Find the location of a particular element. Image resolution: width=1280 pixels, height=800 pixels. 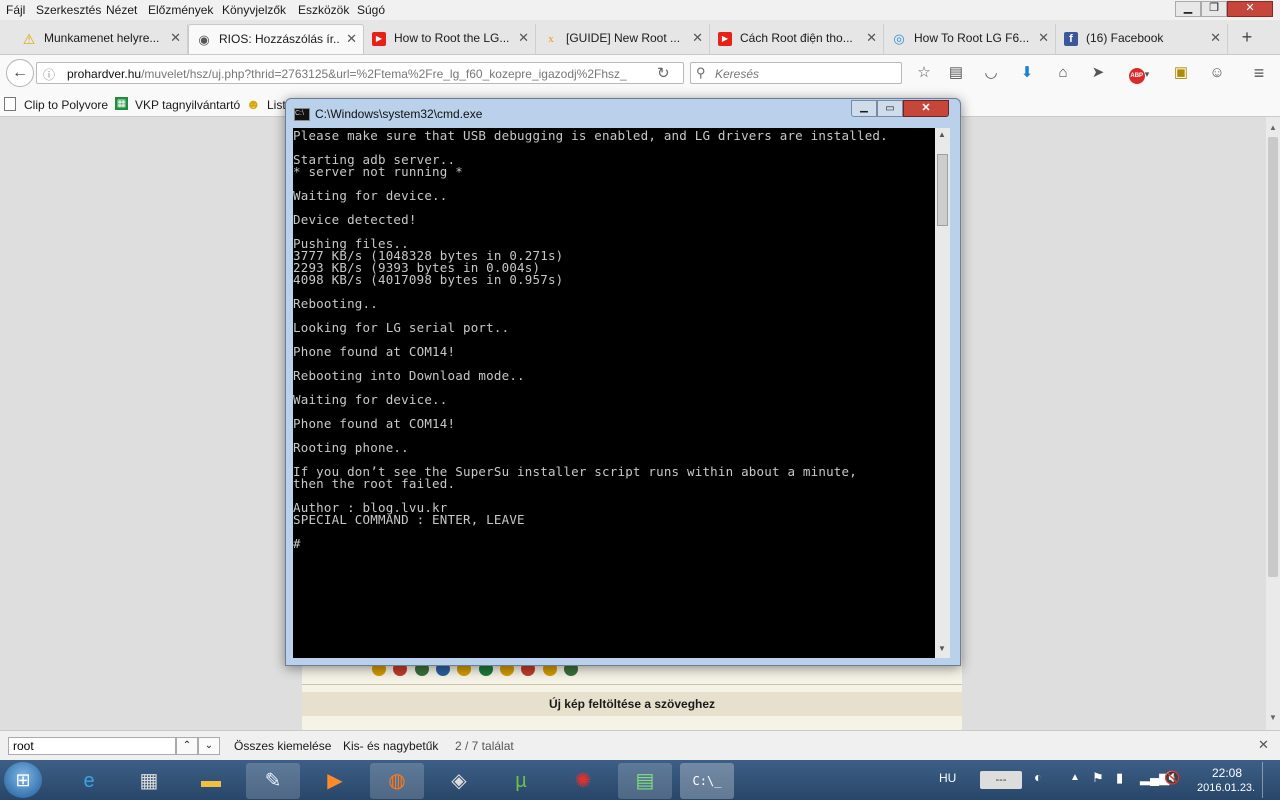

pocket-icon: ◡ is located at coordinates (991, 73).